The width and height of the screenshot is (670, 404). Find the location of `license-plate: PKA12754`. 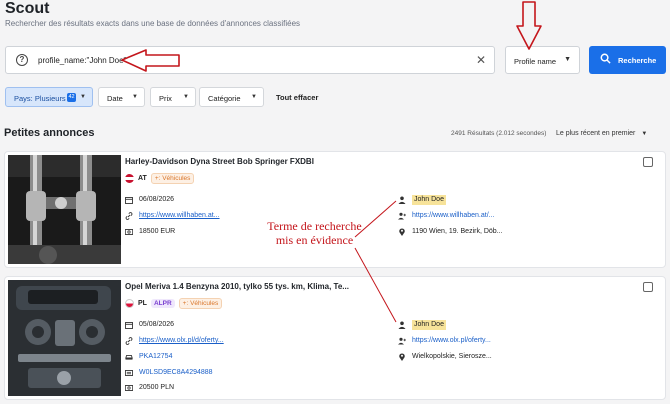

license-plate: PKA12754 is located at coordinates (155, 357).